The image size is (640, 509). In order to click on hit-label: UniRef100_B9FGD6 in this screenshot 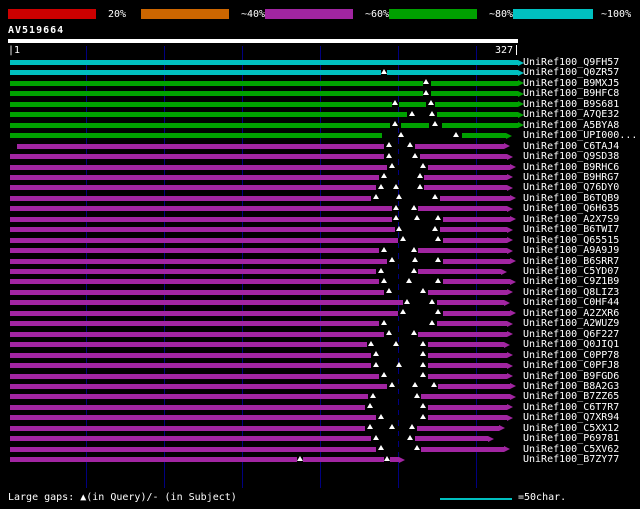, I will do `click(571, 376)`.